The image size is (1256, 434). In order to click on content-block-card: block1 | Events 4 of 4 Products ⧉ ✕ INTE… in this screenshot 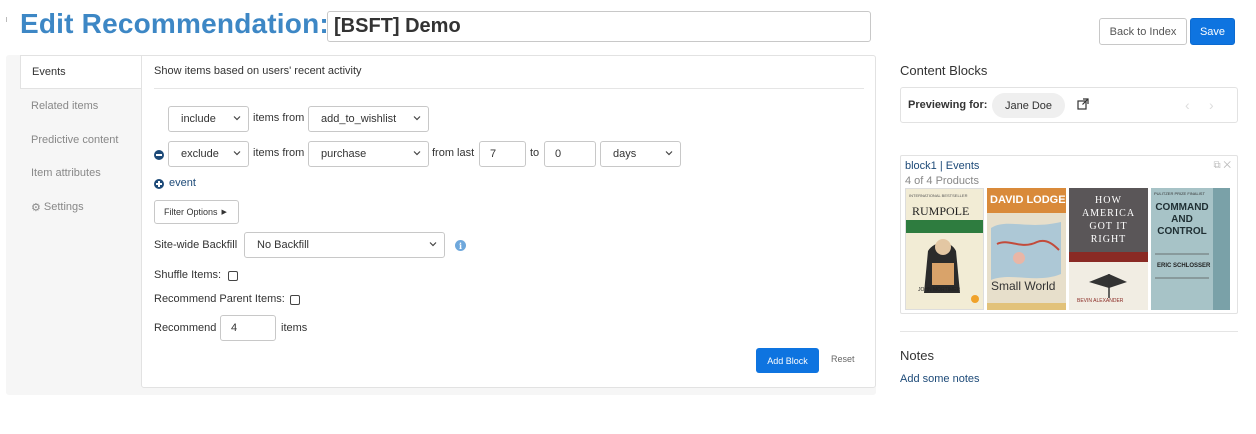, I will do `click(1069, 234)`.